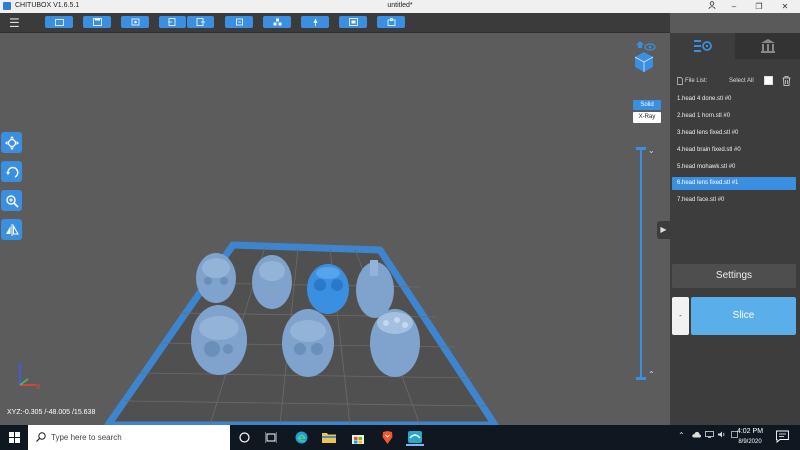  What do you see at coordinates (395, 343) in the screenshot?
I see `model-head-face` at bounding box center [395, 343].